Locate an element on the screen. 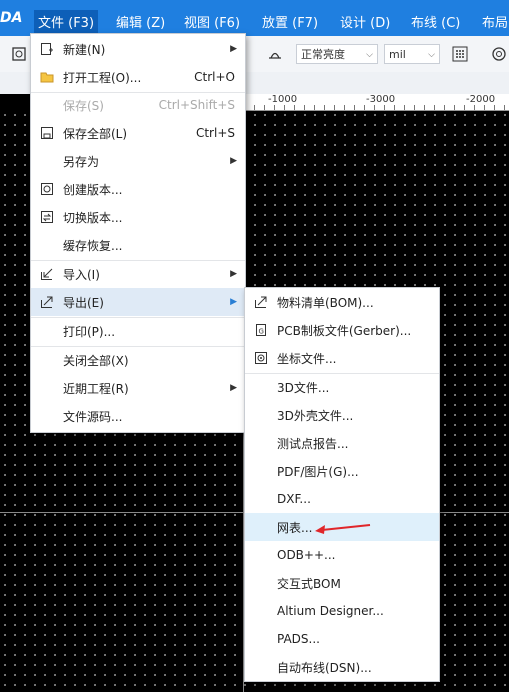 The image size is (509, 692). shortcut-label: Ctrl+S is located at coordinates (215, 133).